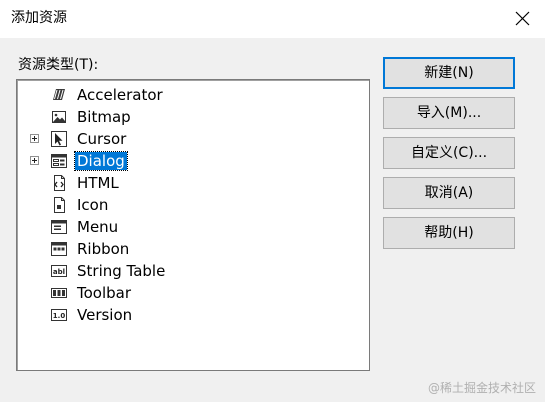 The height and width of the screenshot is (402, 545). Describe the element at coordinates (121, 271) in the screenshot. I see `tree-item-label: String Table` at that location.